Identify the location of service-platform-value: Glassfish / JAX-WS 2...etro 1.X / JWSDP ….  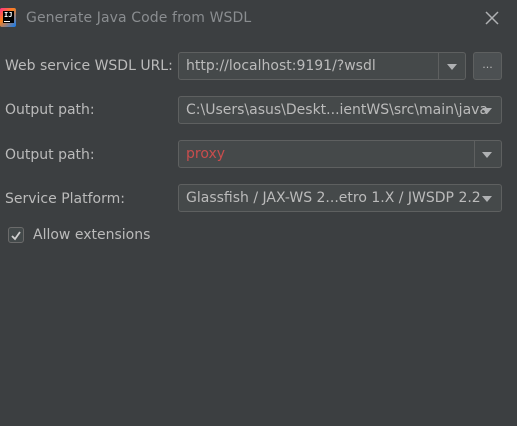
(333, 198).